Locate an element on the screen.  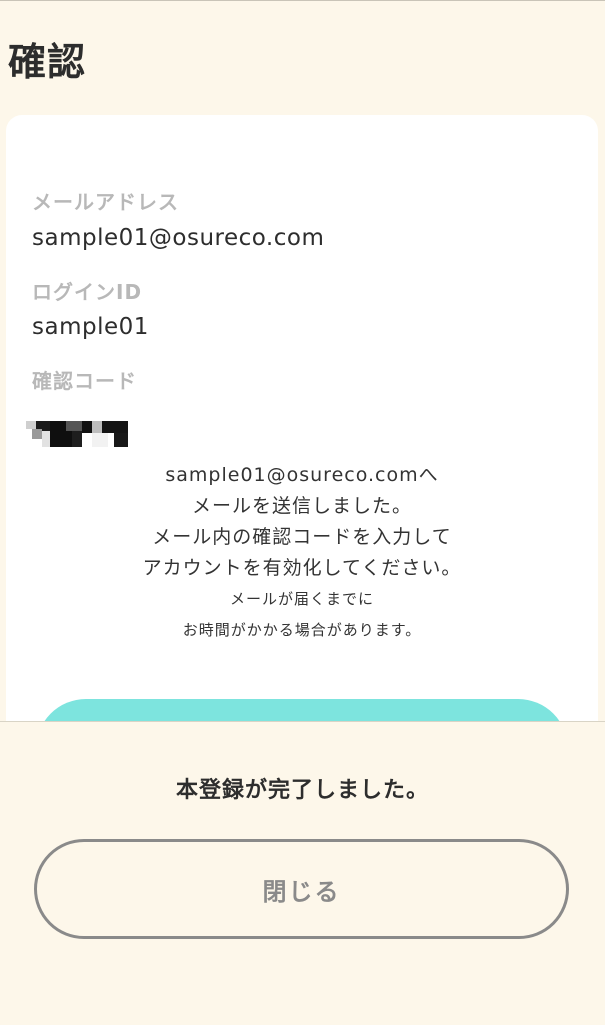
info-line: アカウントを有効化してください。 is located at coordinates (302, 568).